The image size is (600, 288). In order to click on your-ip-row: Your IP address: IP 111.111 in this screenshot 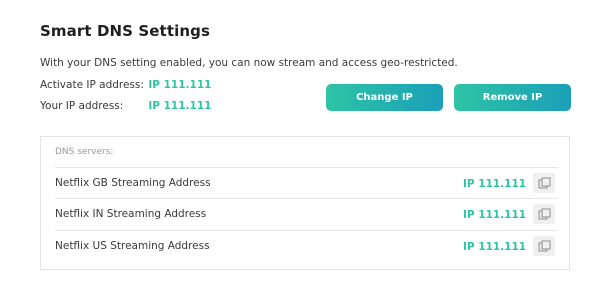, I will do `click(125, 106)`.